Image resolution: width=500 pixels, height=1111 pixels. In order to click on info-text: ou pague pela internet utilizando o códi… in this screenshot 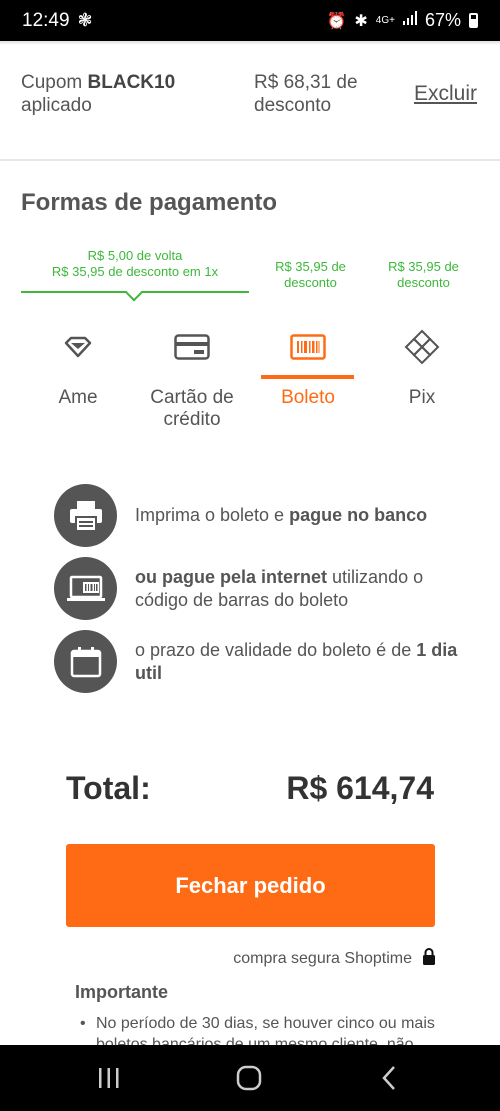, I will do `click(299, 589)`.